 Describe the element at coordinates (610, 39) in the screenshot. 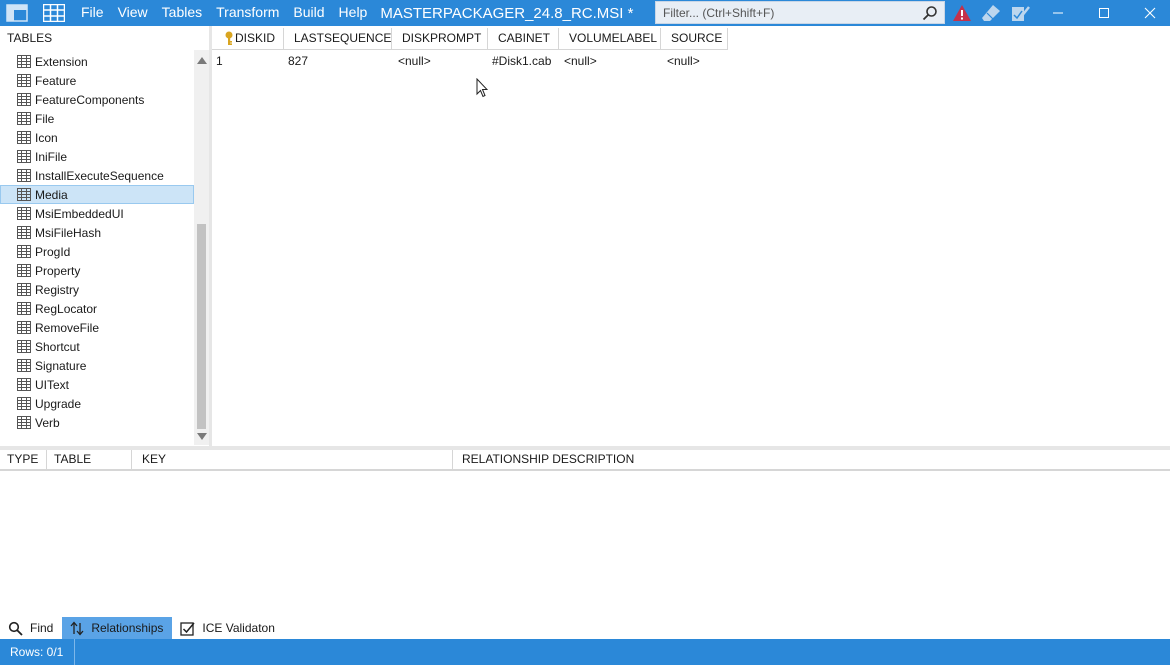

I see `column-header-volumelabel: VOLUMELABEL` at that location.